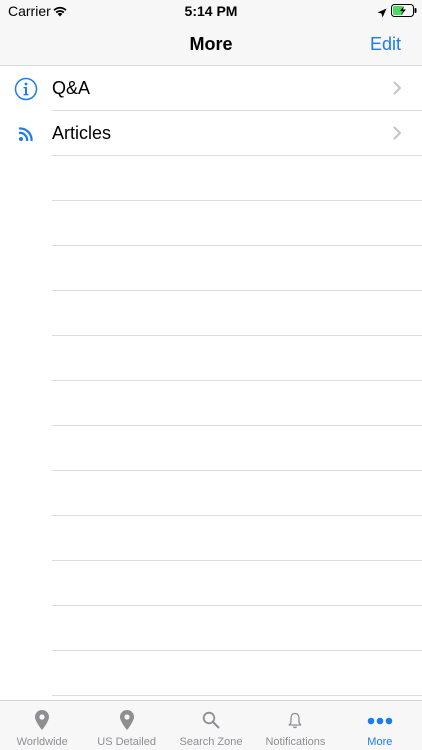 The height and width of the screenshot is (750, 422). I want to click on edit-button: Edit, so click(385, 44).